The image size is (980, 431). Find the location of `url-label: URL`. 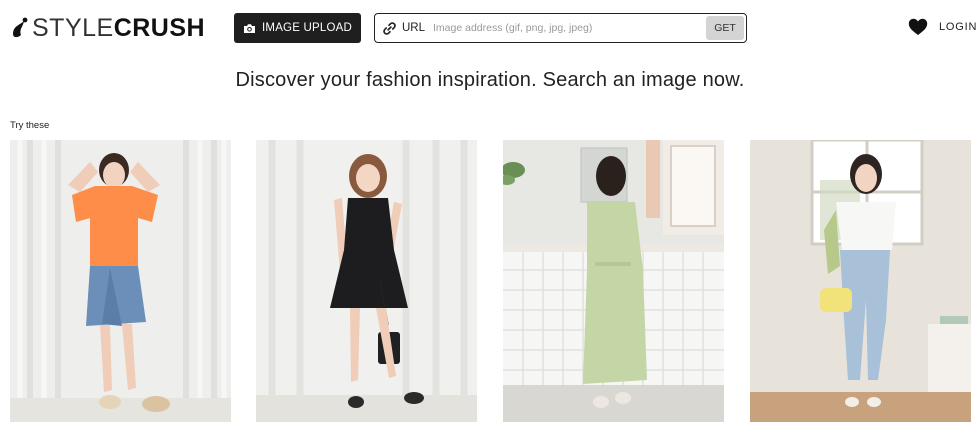

url-label: URL is located at coordinates (414, 28).